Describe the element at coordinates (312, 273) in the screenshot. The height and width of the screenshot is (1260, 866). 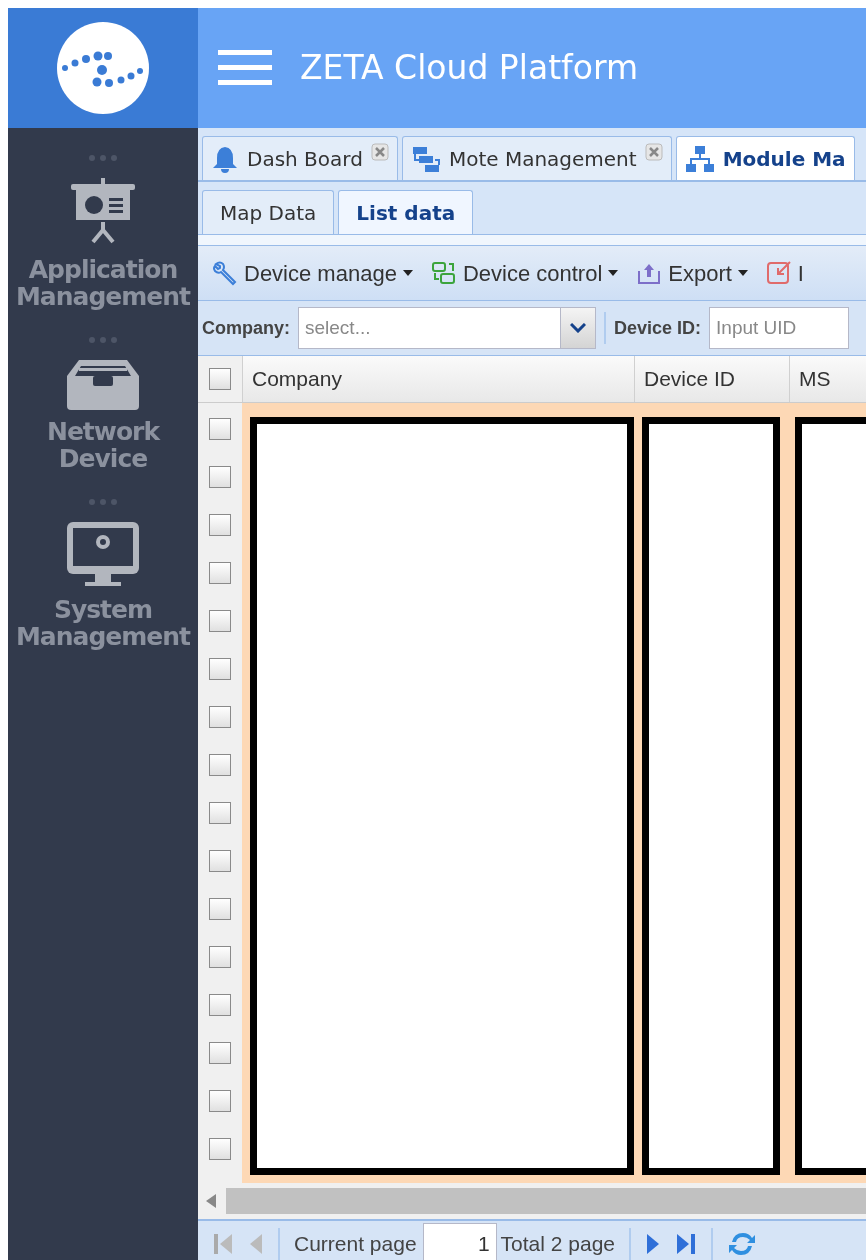
I see `toolbar-button: Device manage` at that location.